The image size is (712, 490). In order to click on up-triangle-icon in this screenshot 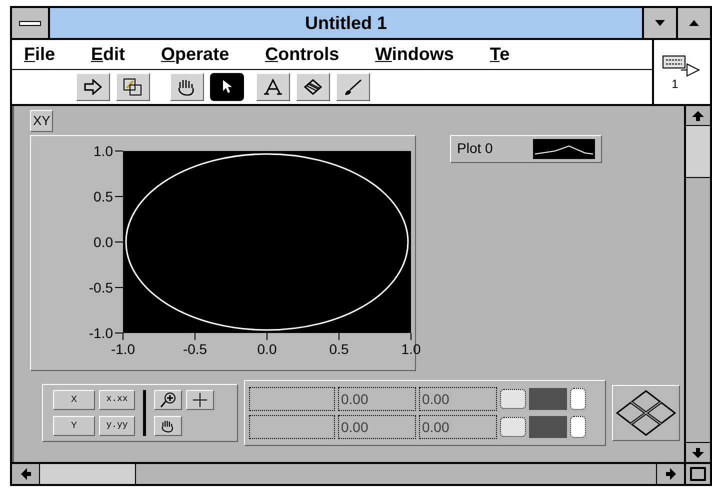, I will do `click(694, 23)`.